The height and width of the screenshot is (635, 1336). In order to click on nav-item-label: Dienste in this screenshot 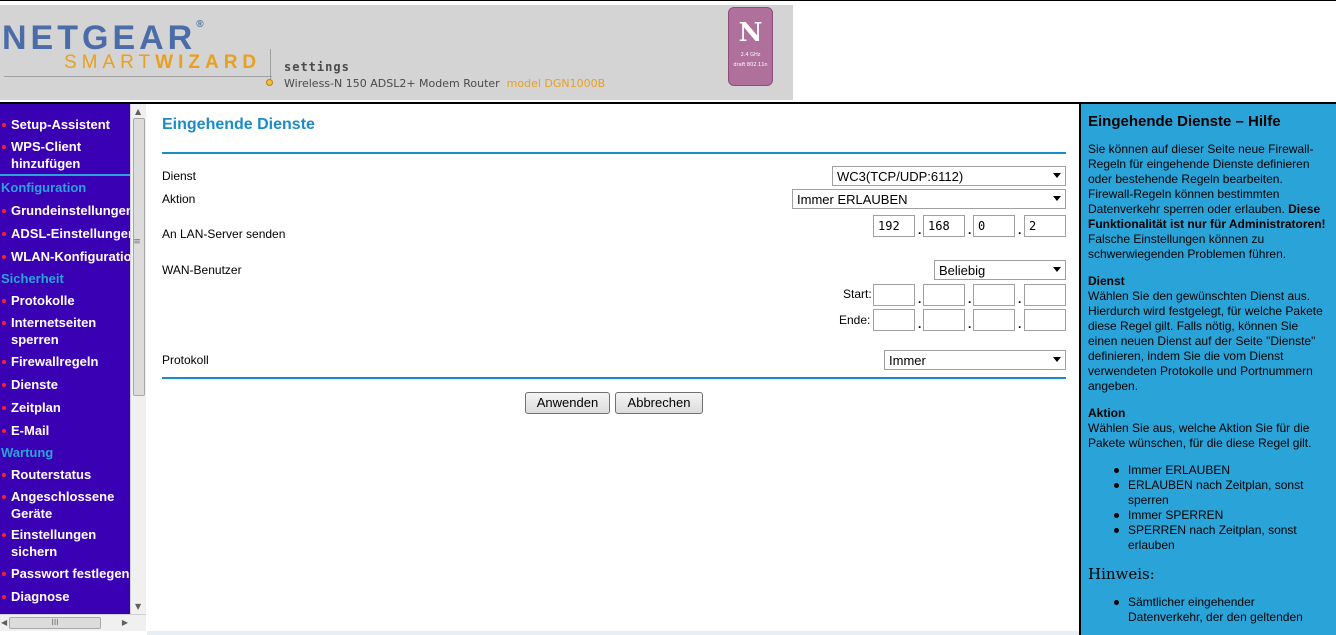, I will do `click(34, 384)`.